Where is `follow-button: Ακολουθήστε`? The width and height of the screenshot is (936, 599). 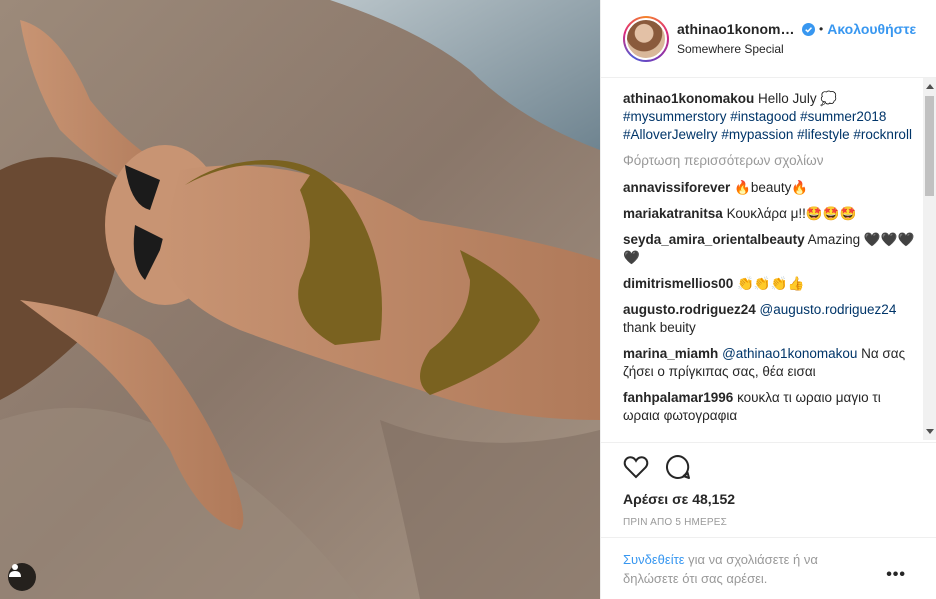
follow-button: Ακολουθήστε is located at coordinates (871, 29).